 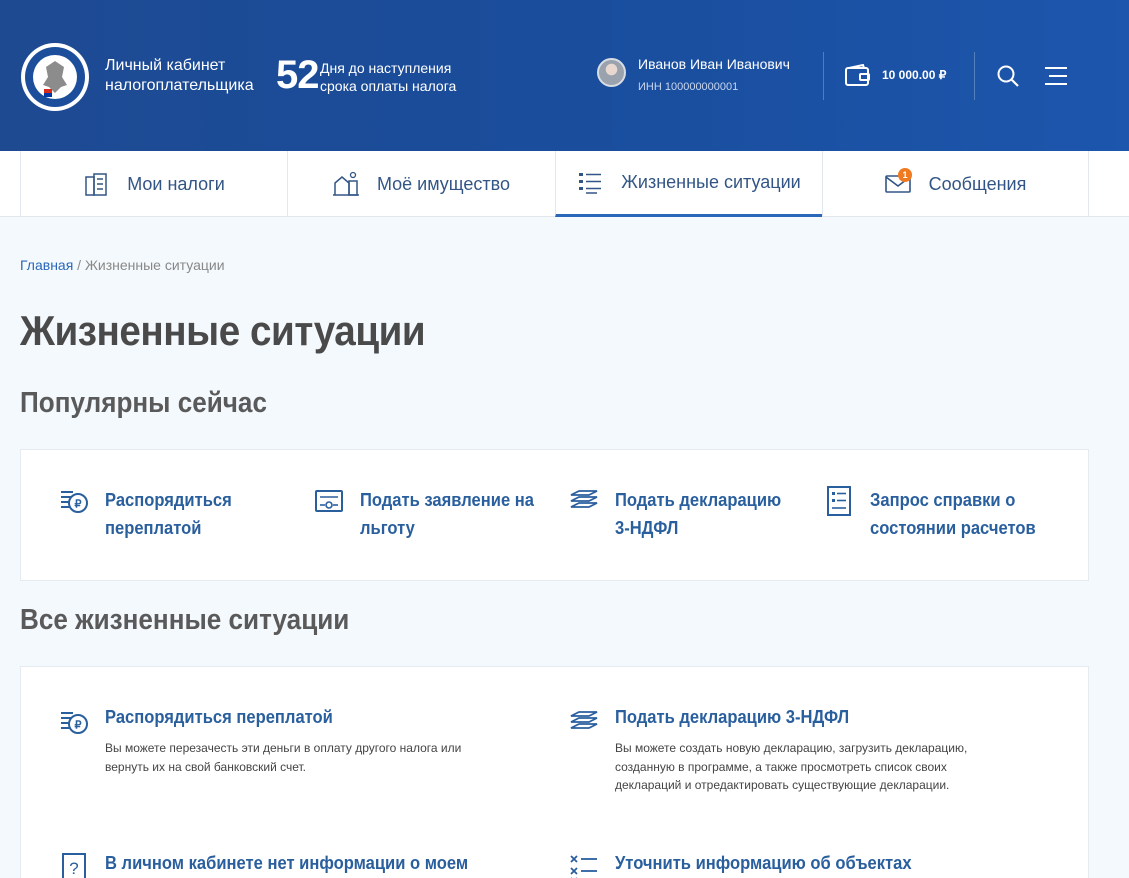 I want to click on list-icon, so click(x=590, y=183).